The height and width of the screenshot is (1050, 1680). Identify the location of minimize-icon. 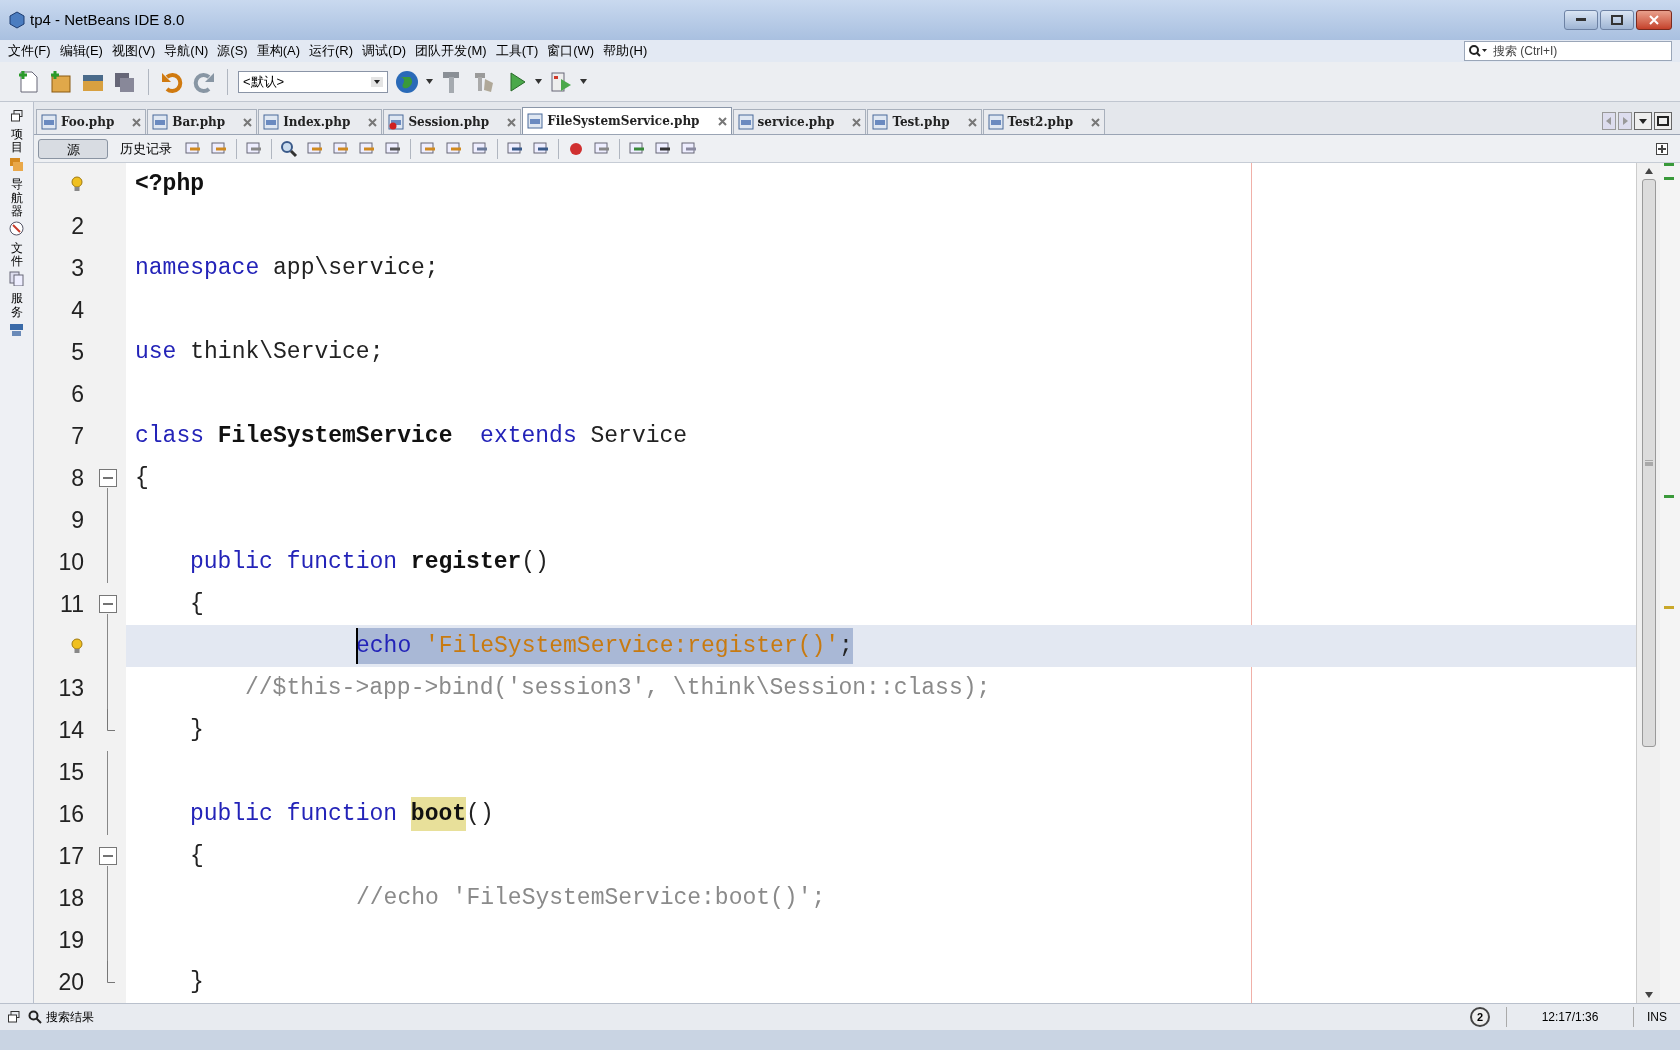
(1581, 20).